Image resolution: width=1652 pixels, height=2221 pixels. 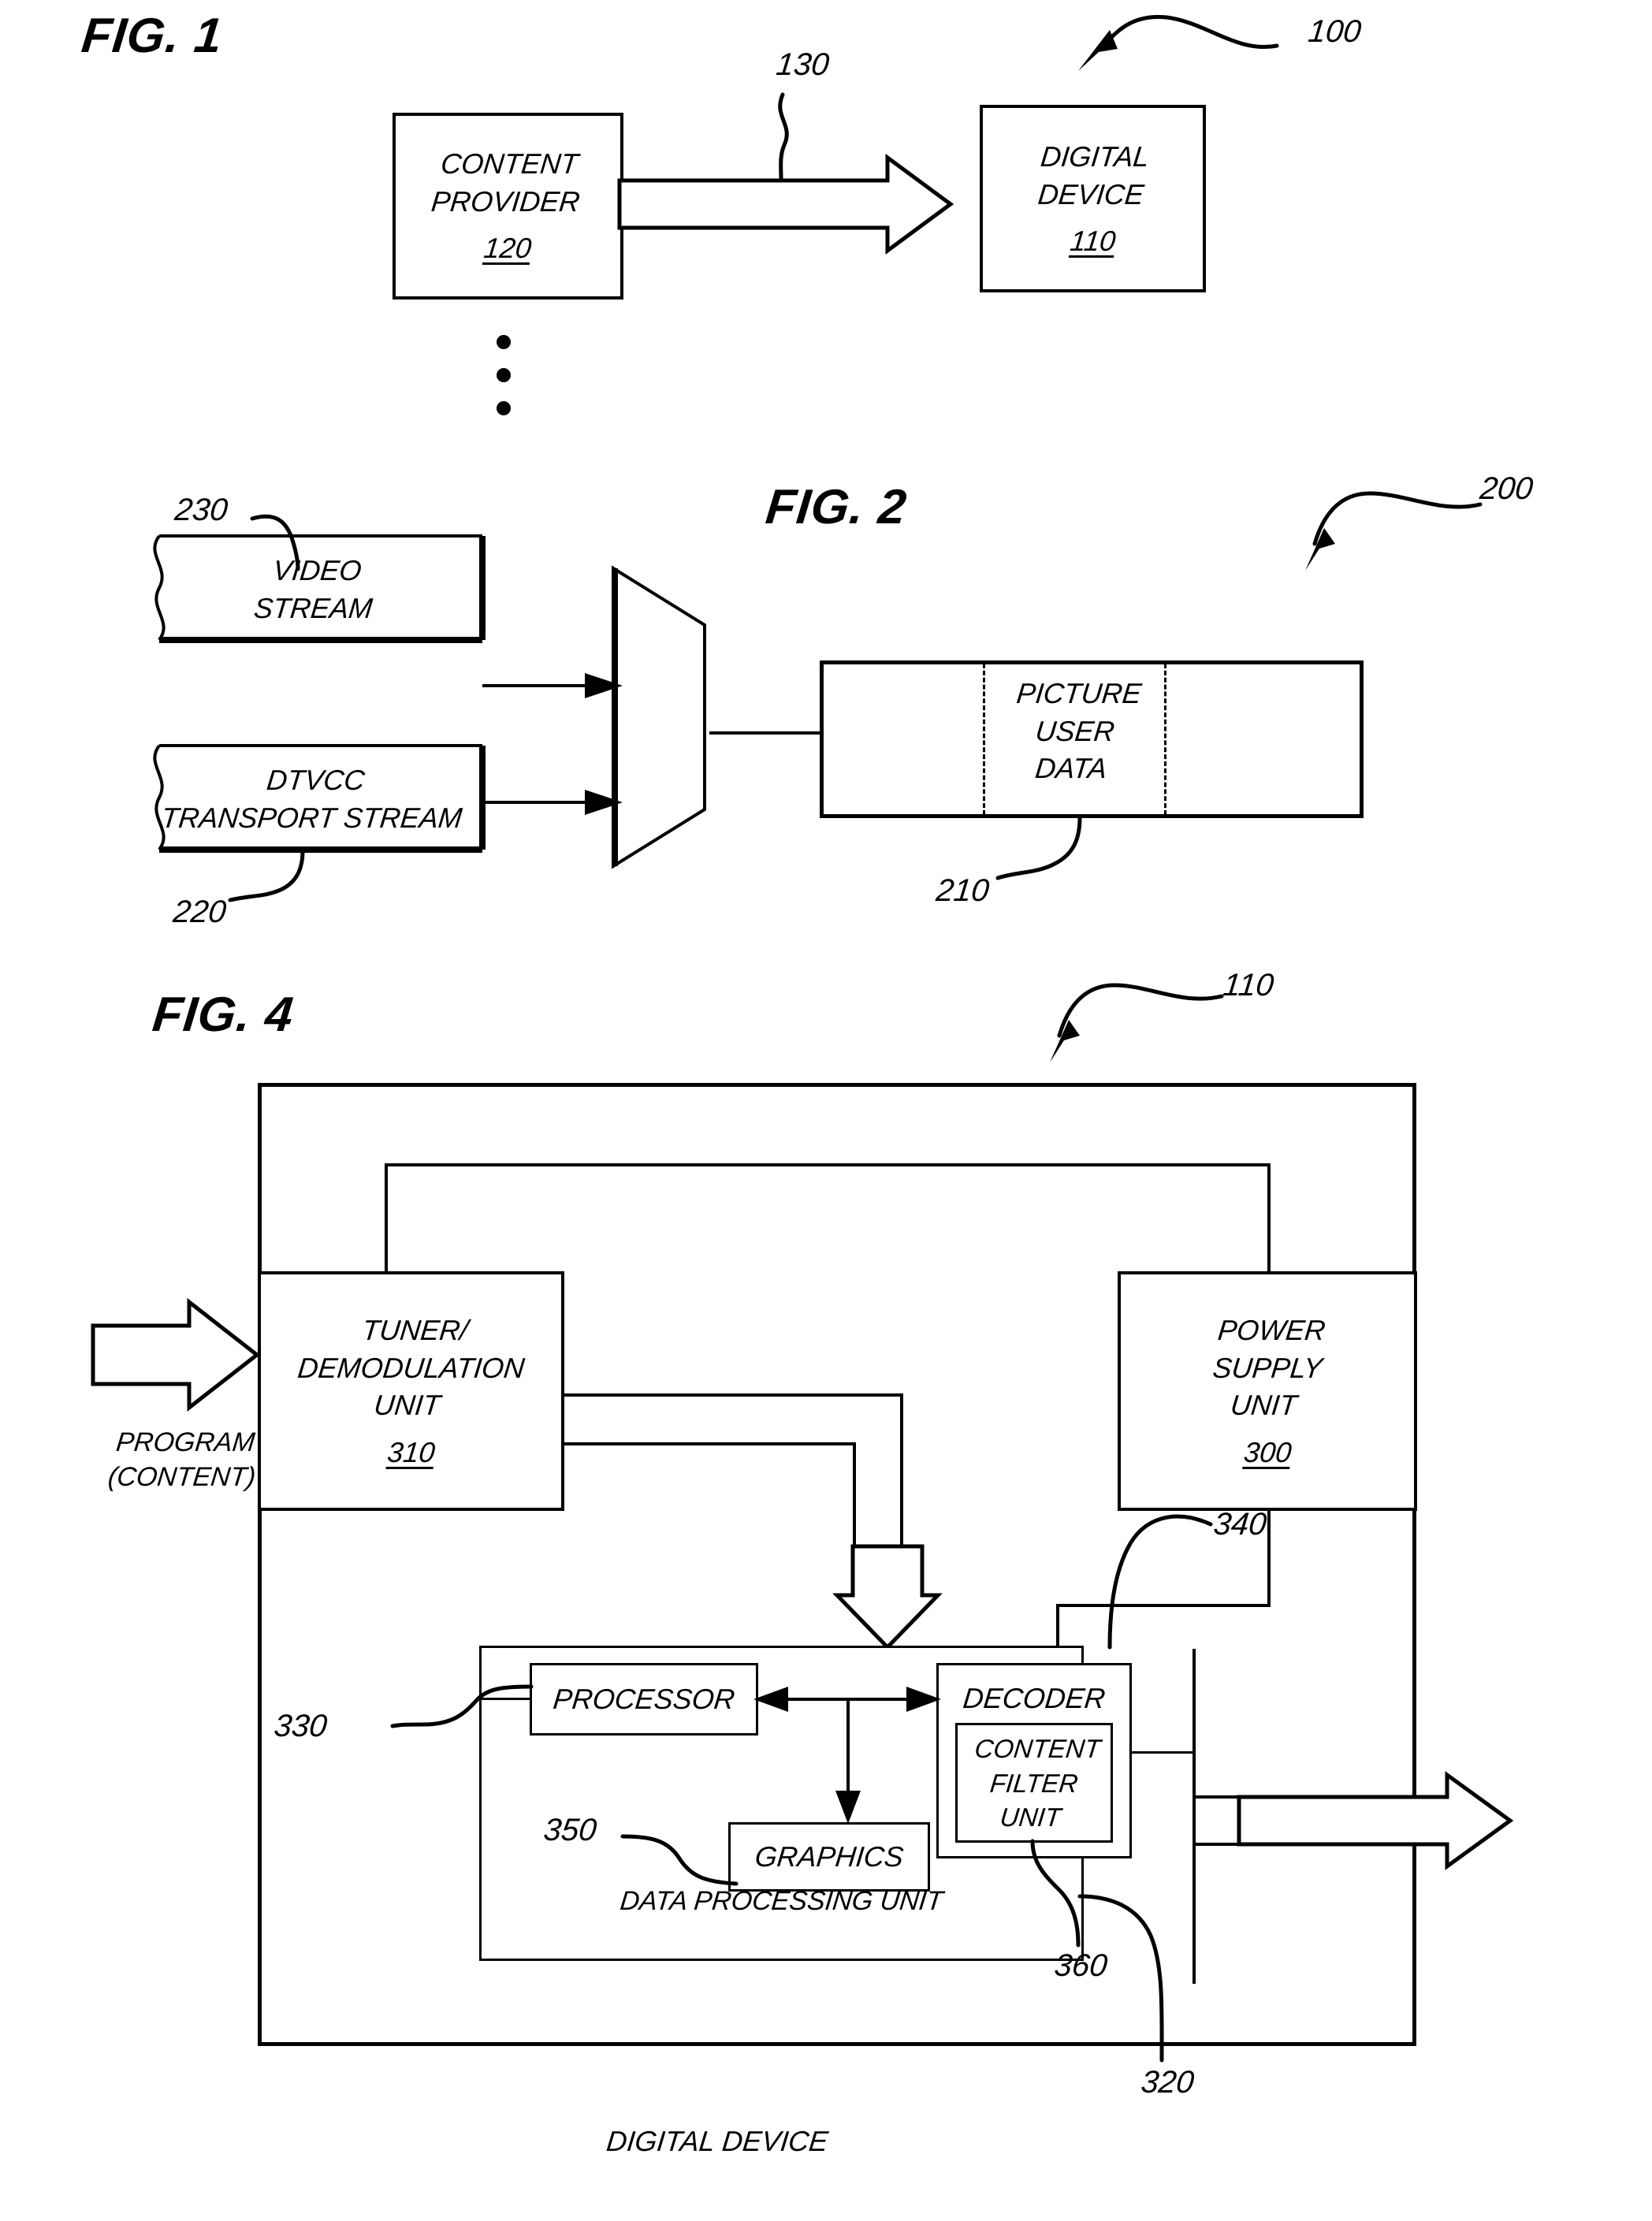 What do you see at coordinates (1093, 175) in the screenshot?
I see `fig1-digital-device-label: DIGITAL DEVICE` at bounding box center [1093, 175].